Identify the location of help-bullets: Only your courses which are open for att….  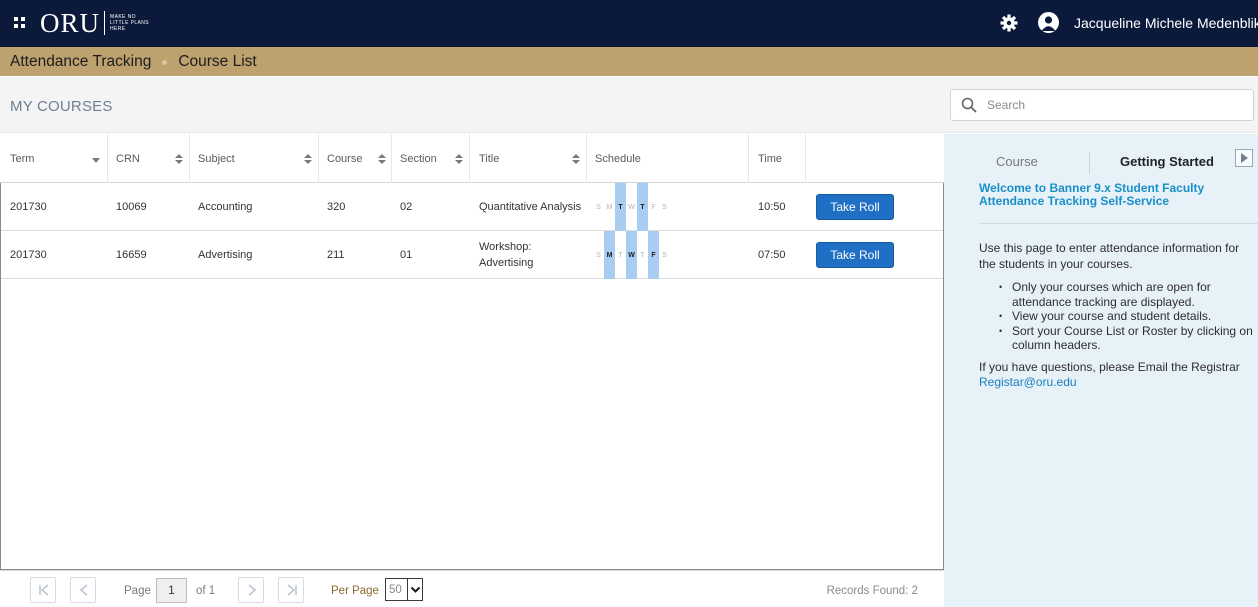
(1127, 316).